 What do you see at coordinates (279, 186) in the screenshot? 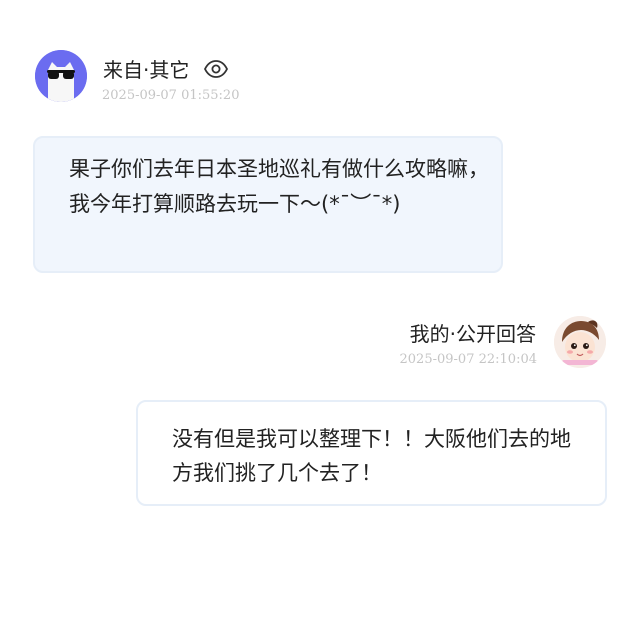
I see `incoming-message-text: 果子你们去年日本圣地巡礼有做什么攻略嘛，我今年打算顺路去玩一下～(*¯︶¯*)` at bounding box center [279, 186].